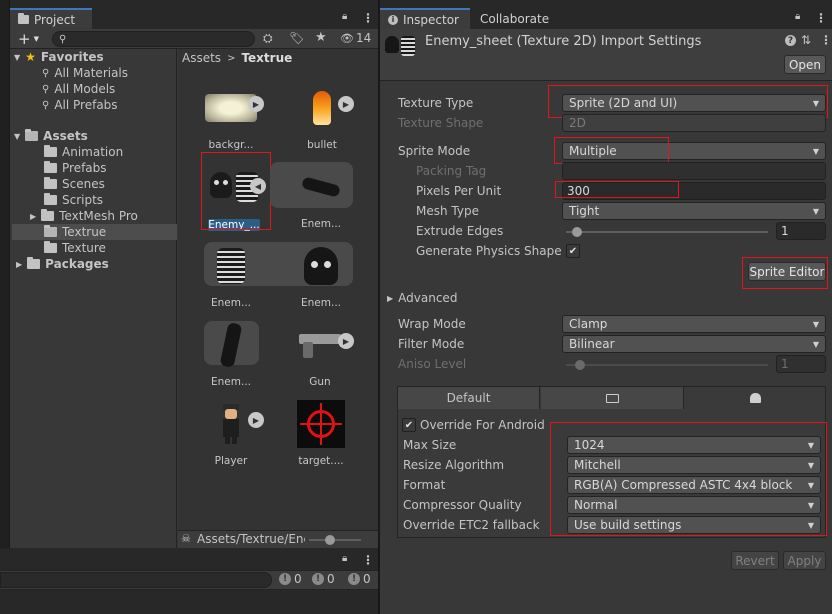 The image size is (832, 614). What do you see at coordinates (24, 39) in the screenshot?
I see `add-button-label: +` at bounding box center [24, 39].